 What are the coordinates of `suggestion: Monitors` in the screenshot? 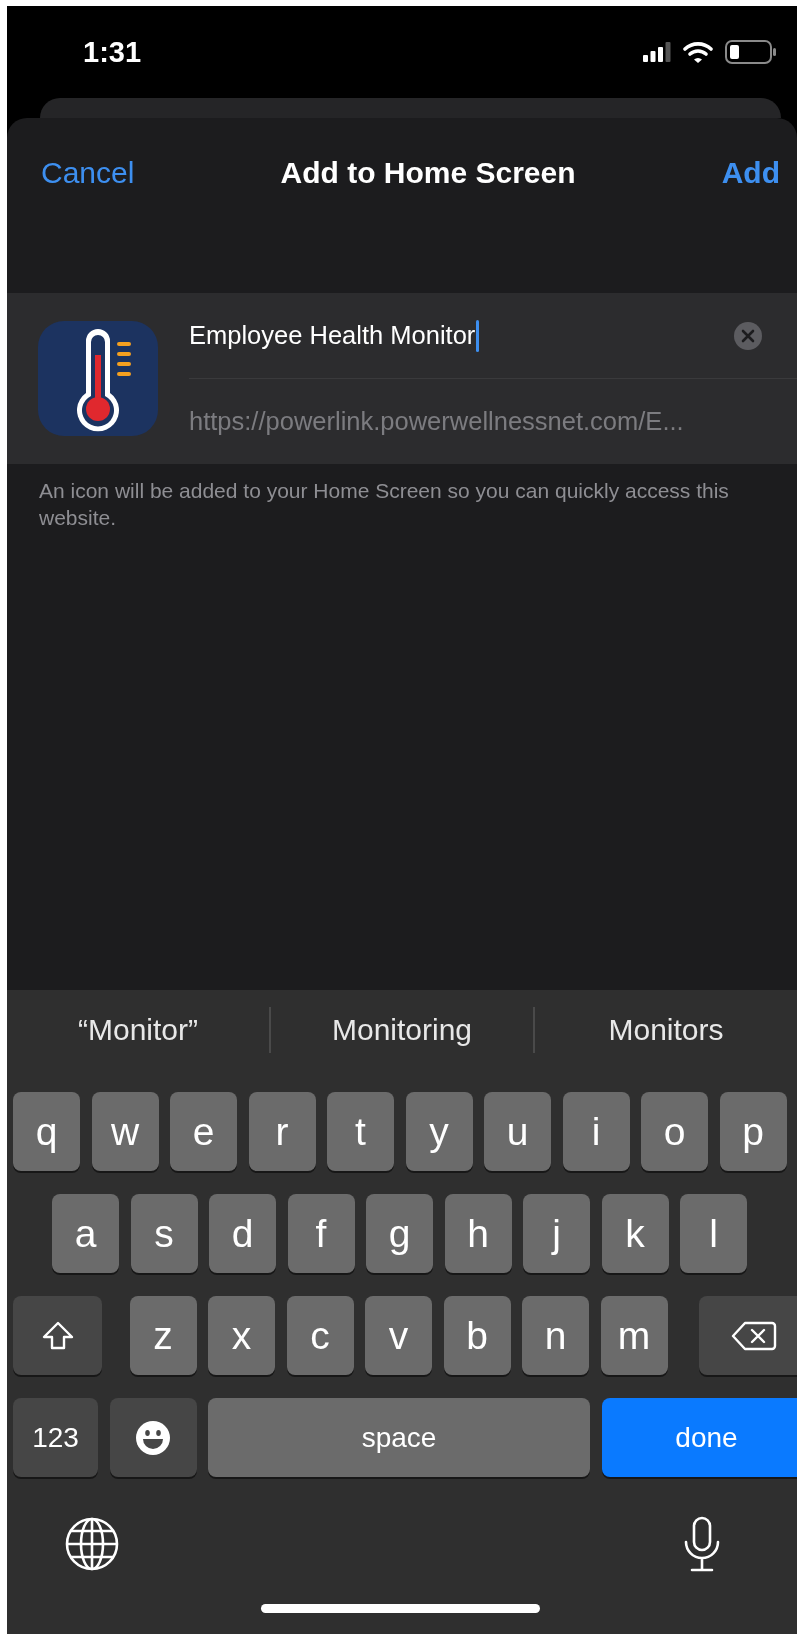 It's located at (666, 1030).